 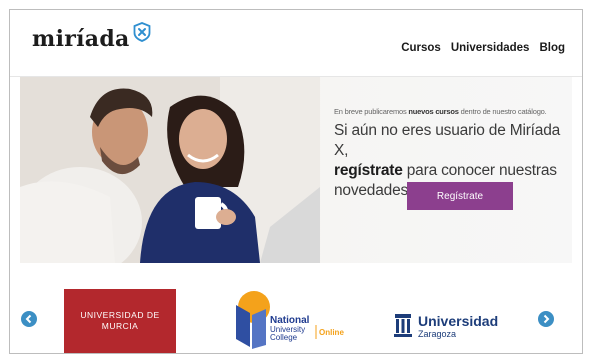 I want to click on svg-text: Zaragoza, so click(x=437, y=334).